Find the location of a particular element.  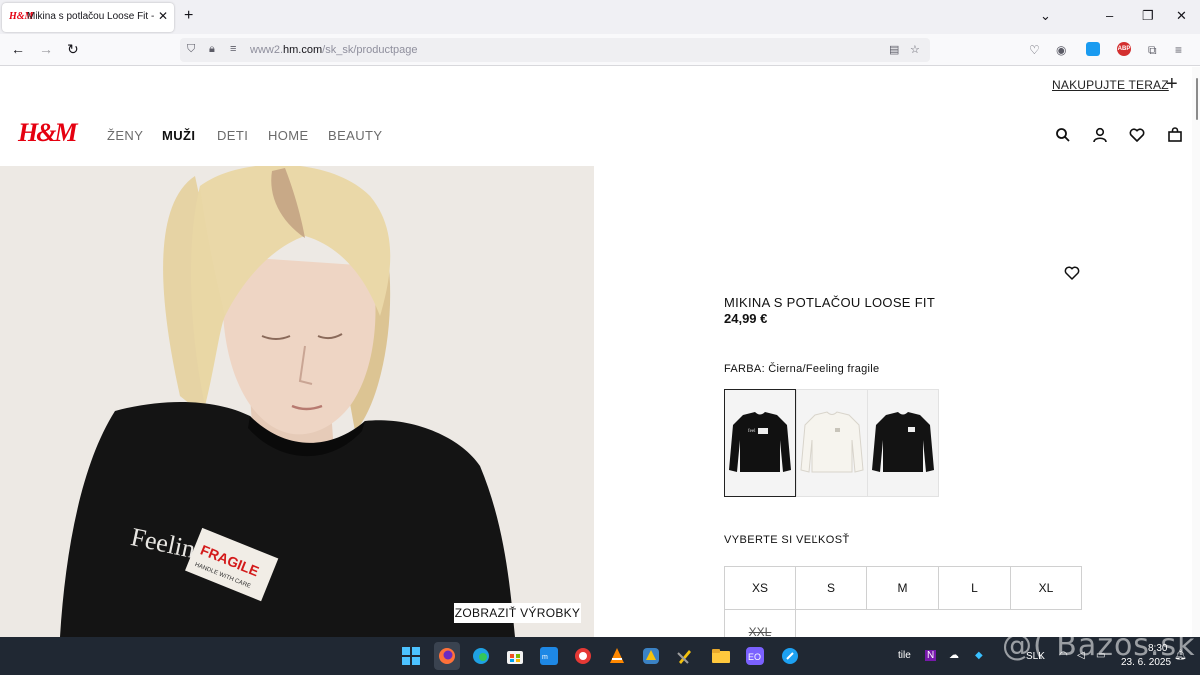

svg-text: EO is located at coordinates (754, 657).